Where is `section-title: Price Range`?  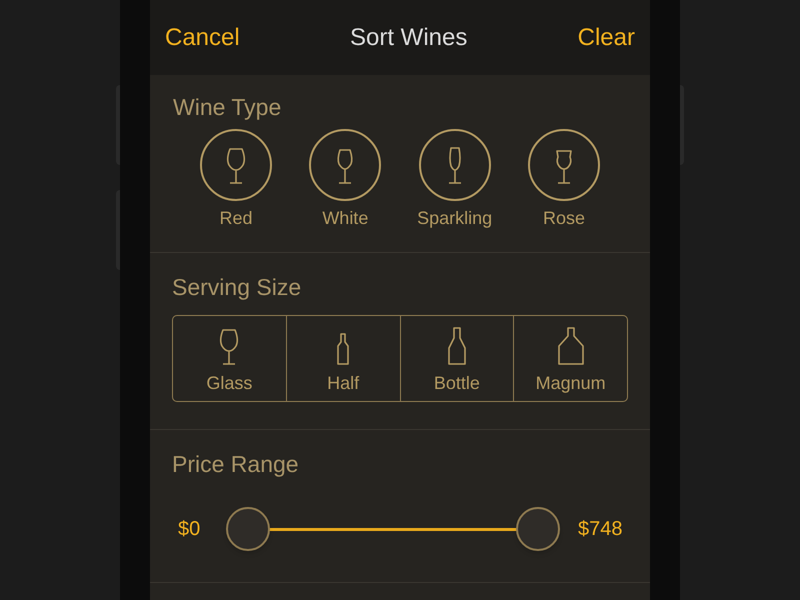
section-title: Price Range is located at coordinates (236, 464).